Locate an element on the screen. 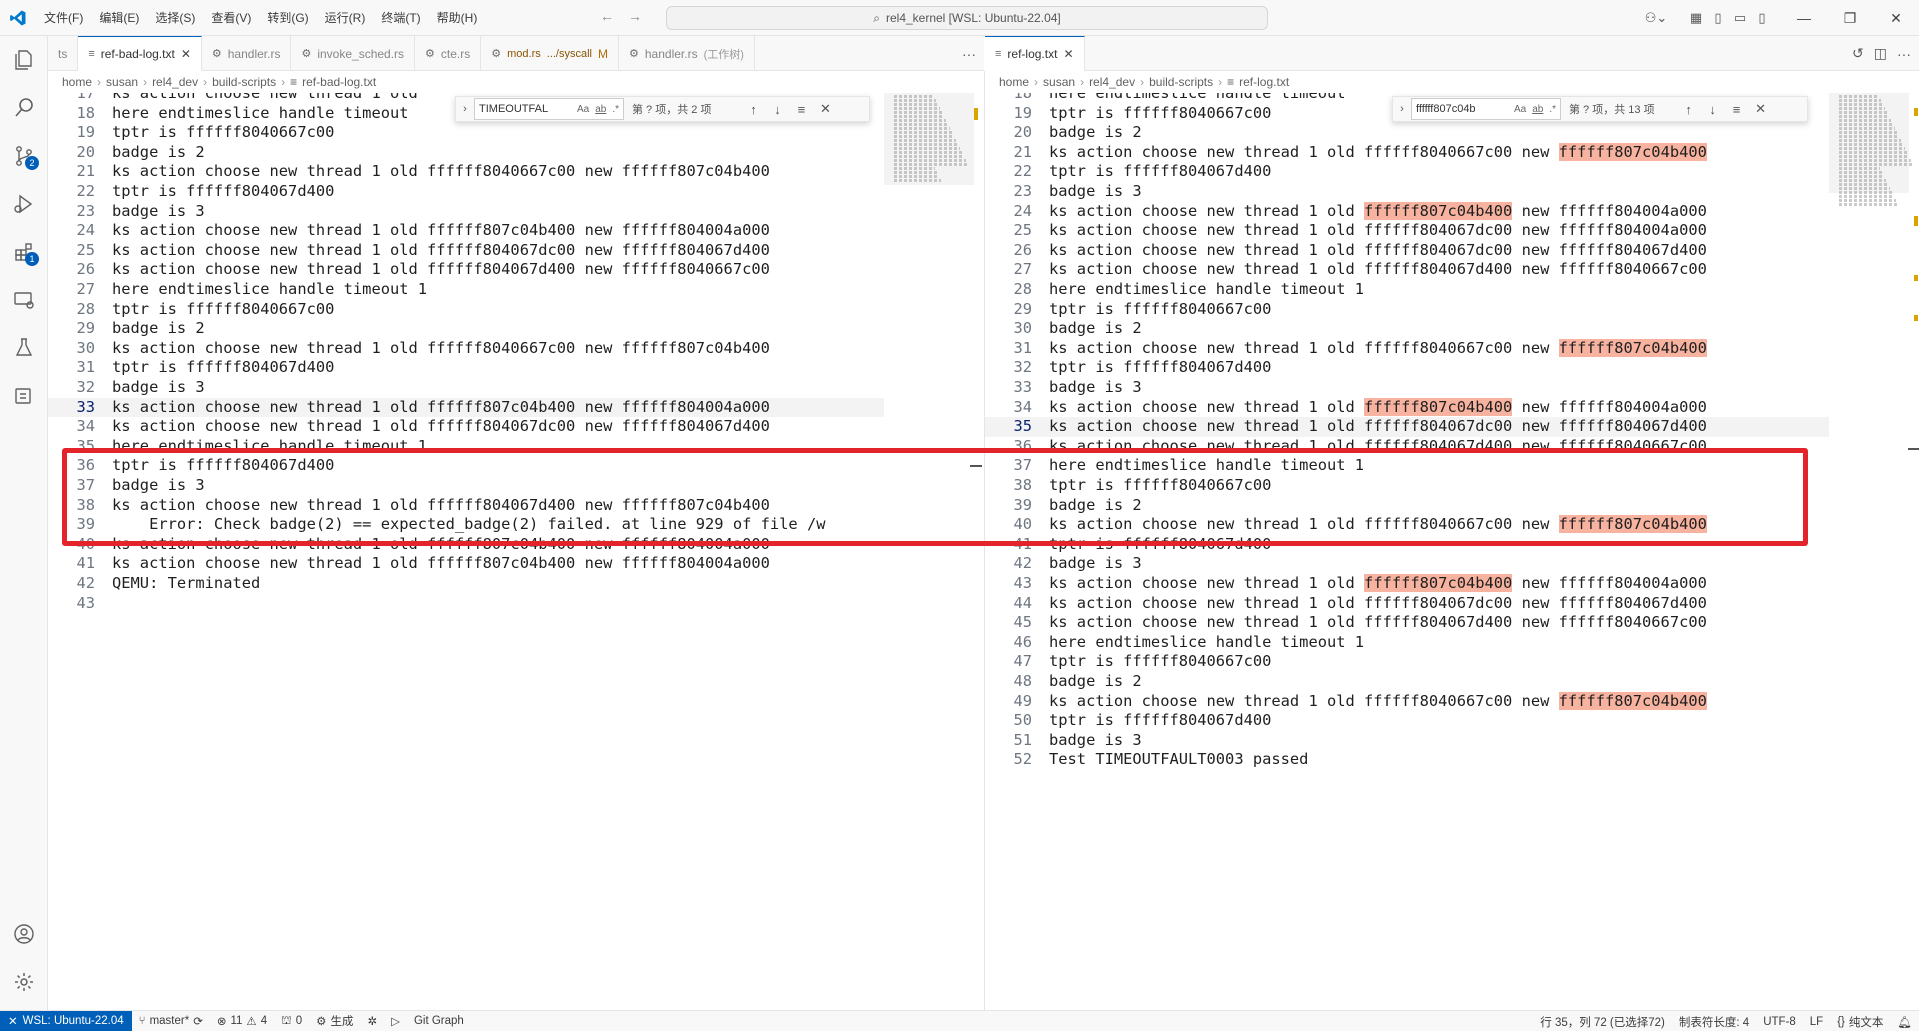 The width and height of the screenshot is (1919, 1031). menu-item: 查看(V) is located at coordinates (231, 18).